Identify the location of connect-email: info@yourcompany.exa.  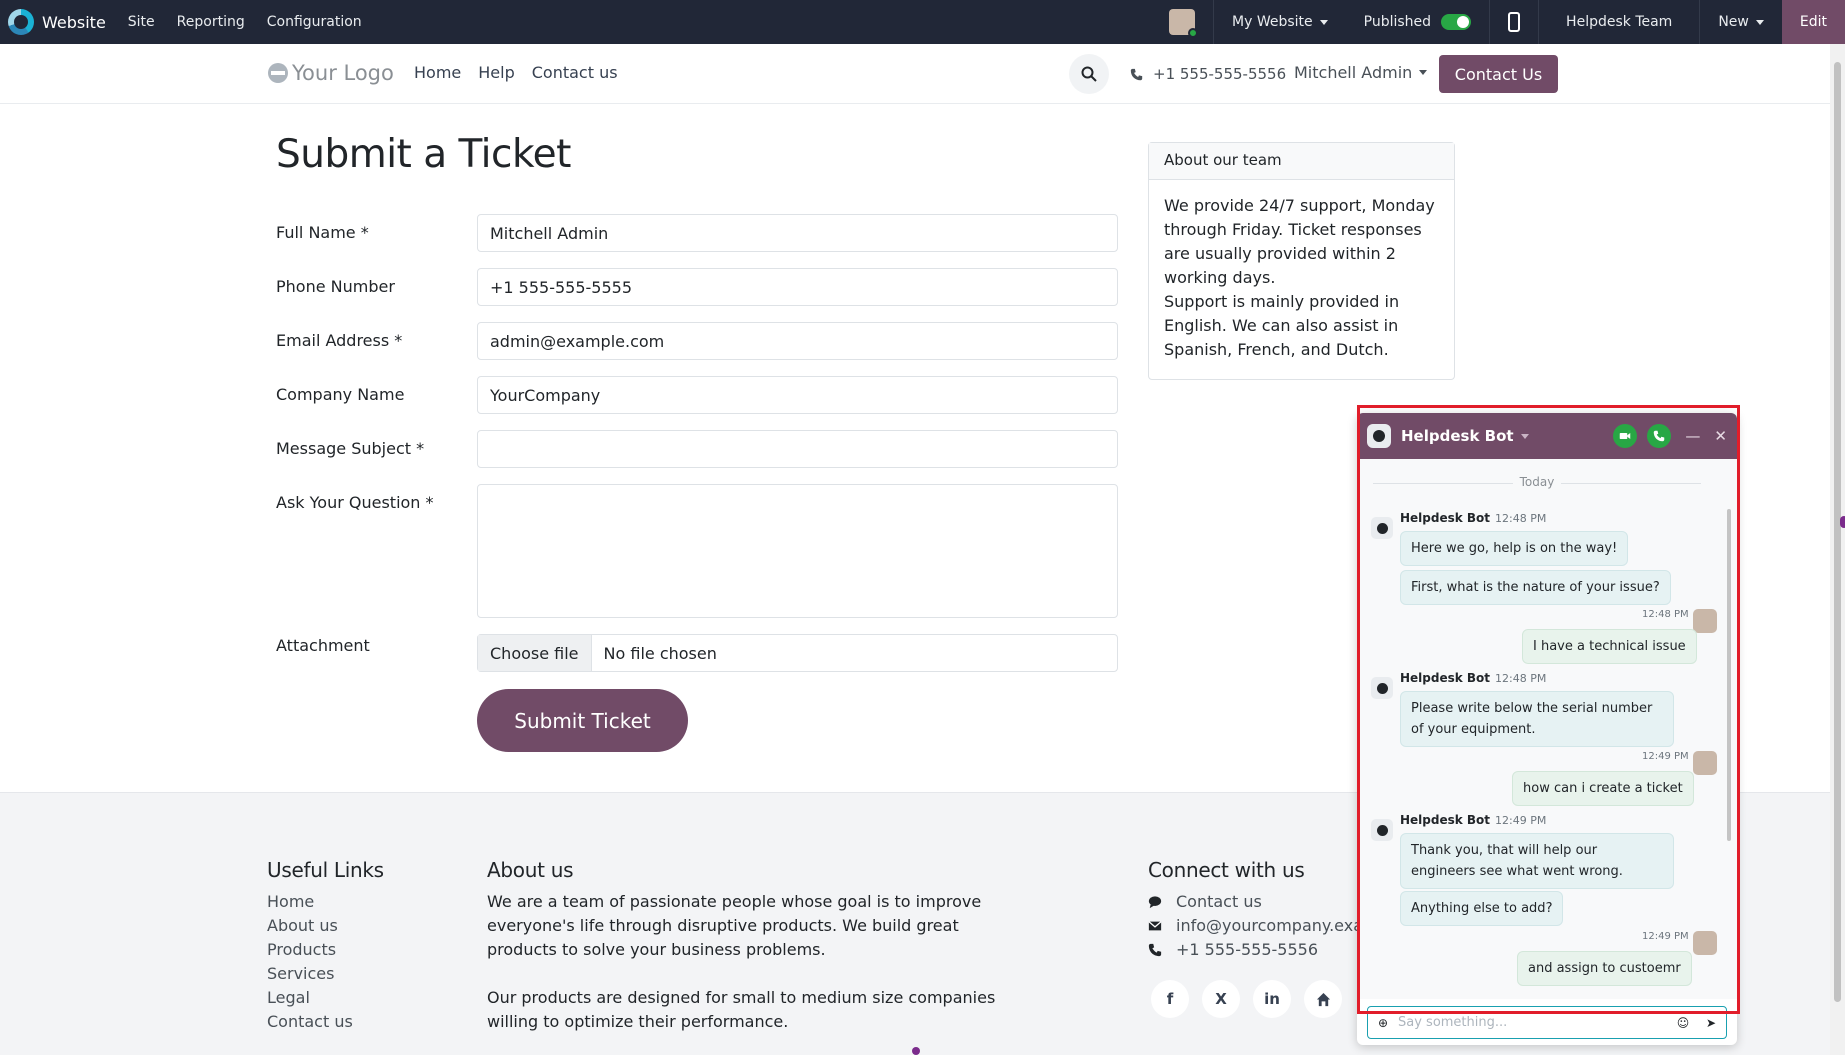
(1253, 926).